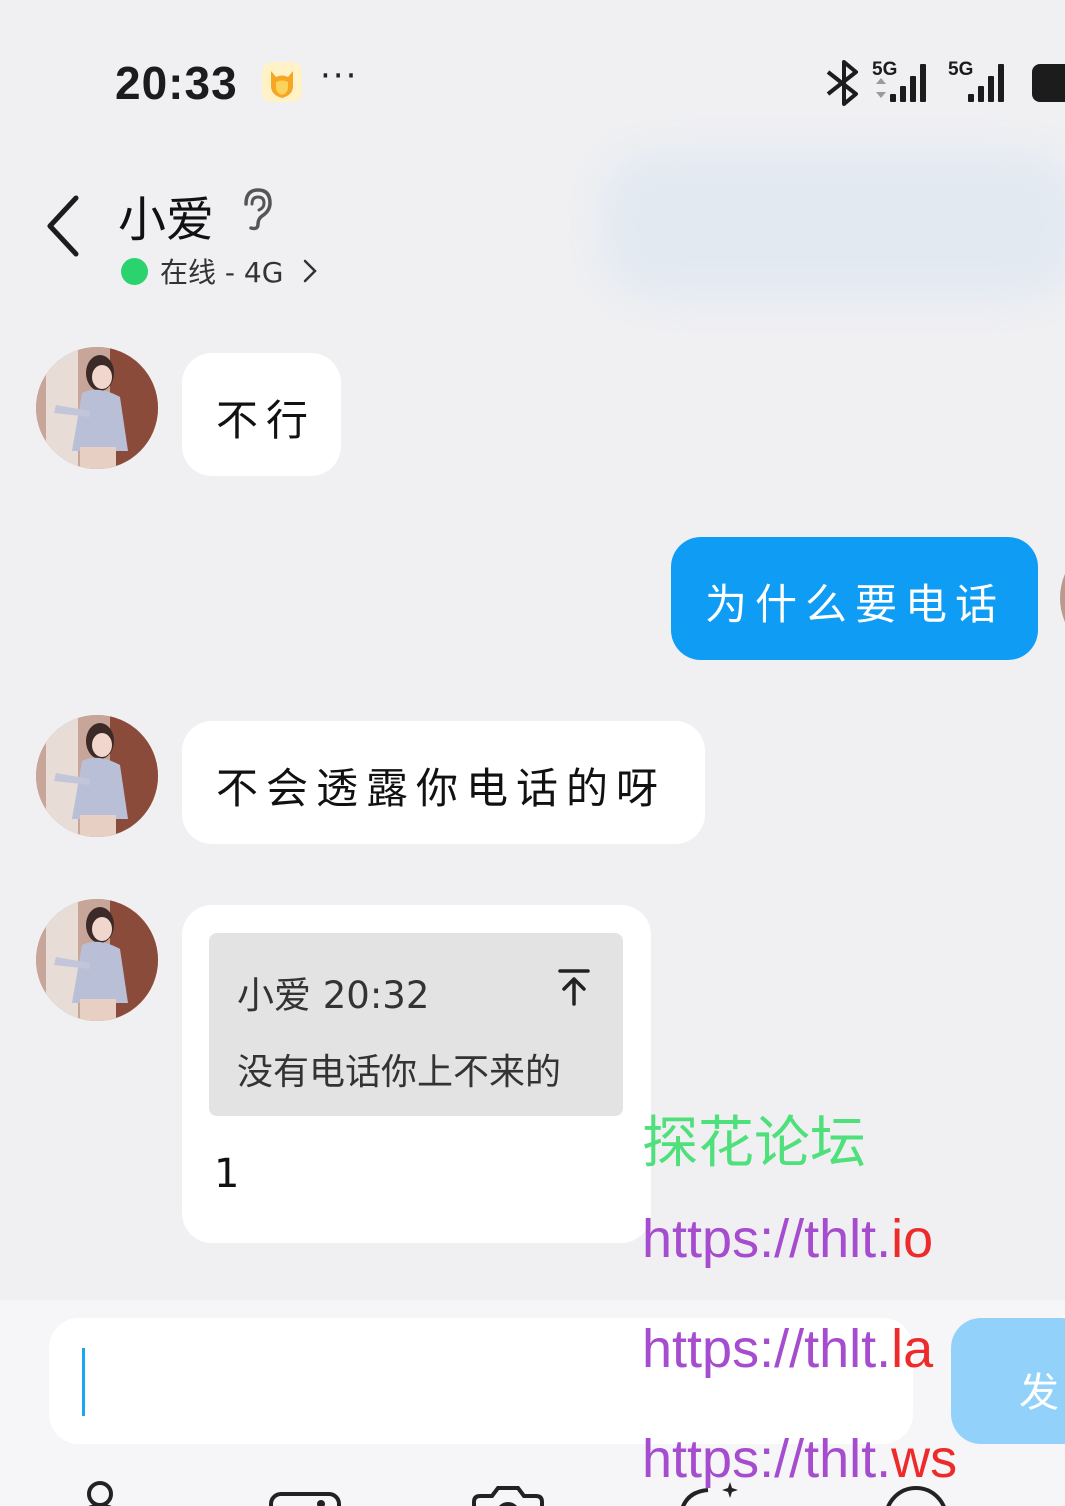 The image size is (1065, 1506). Describe the element at coordinates (1048, 83) in the screenshot. I see `battery-icon` at that location.